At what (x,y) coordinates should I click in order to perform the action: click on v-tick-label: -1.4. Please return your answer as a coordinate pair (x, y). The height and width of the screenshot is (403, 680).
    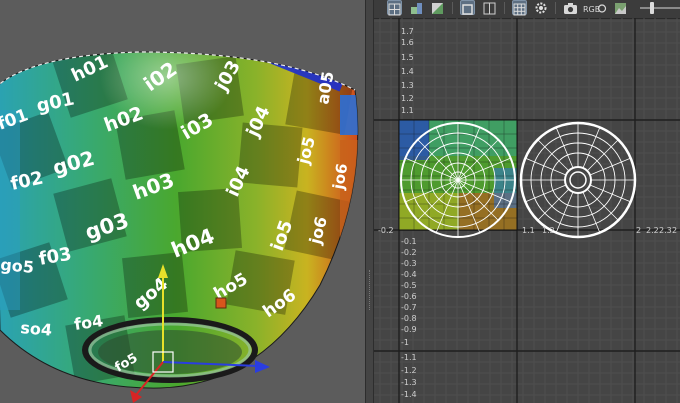
    Looking at the image, I should click on (409, 394).